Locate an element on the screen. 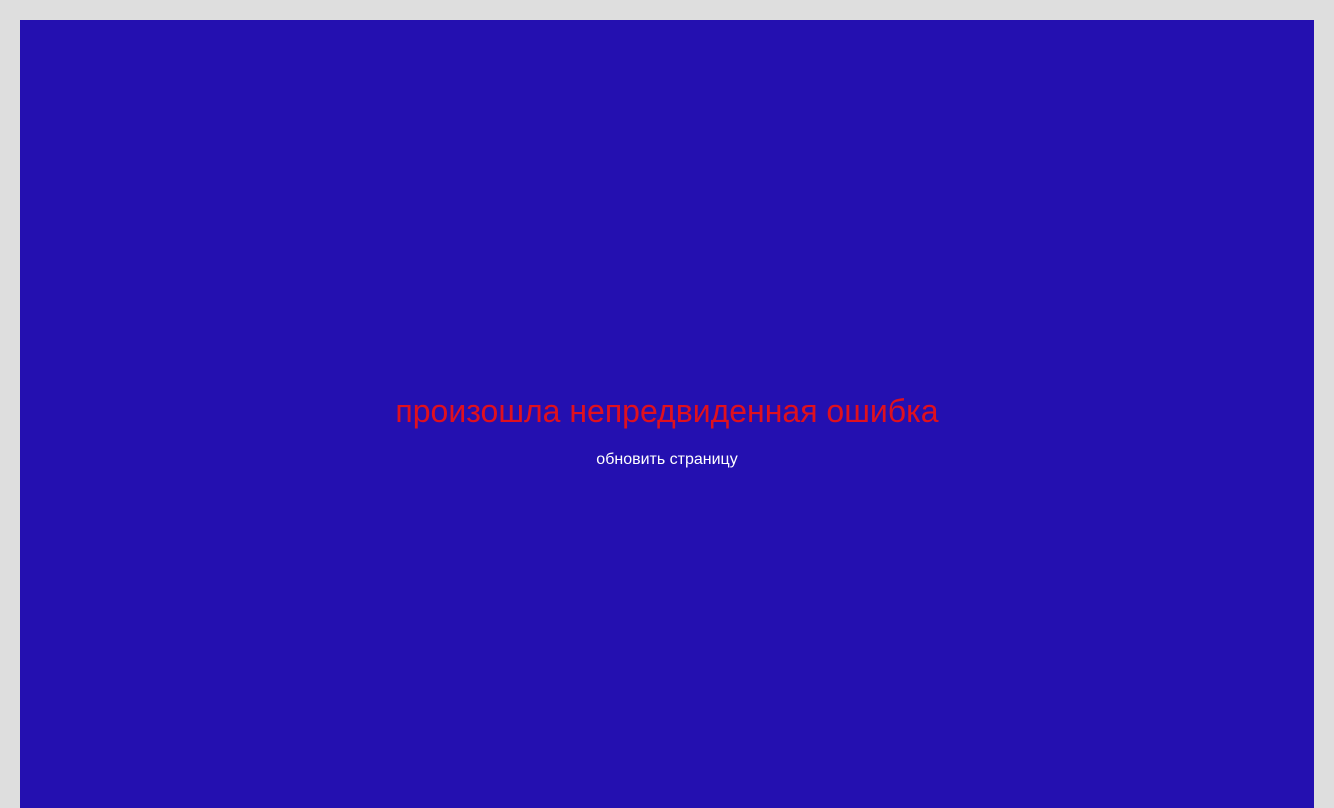 The height and width of the screenshot is (808, 1334). reload-page-link-row: обновить страницу is located at coordinates (667, 460).